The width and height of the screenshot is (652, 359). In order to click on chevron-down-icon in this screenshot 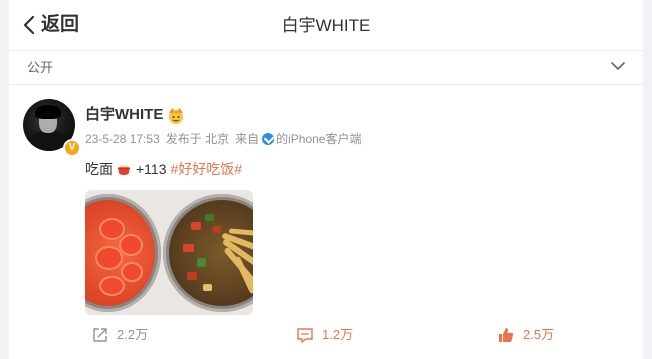, I will do `click(618, 66)`.